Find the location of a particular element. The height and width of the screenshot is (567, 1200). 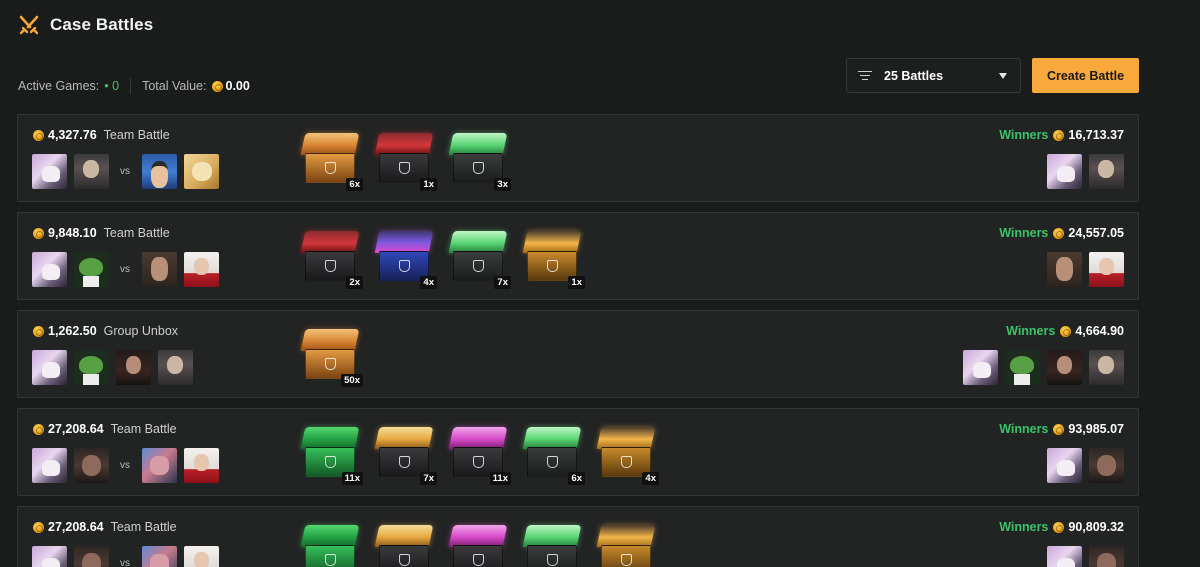

case-count: 2x is located at coordinates (354, 282).